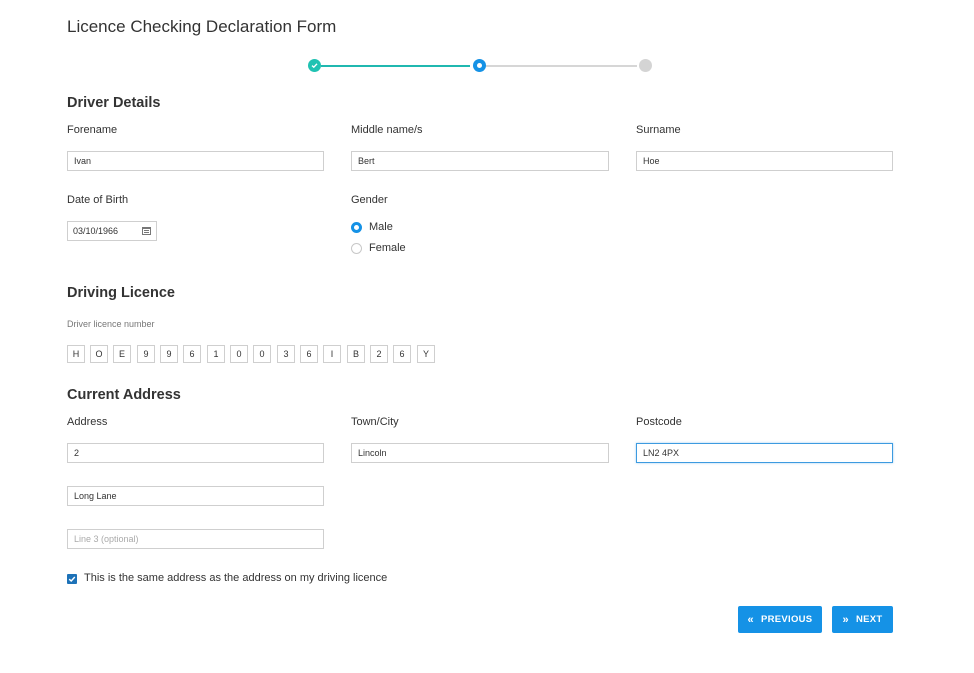  What do you see at coordinates (480, 161) in the screenshot?
I see `middle-name-input: Bert` at bounding box center [480, 161].